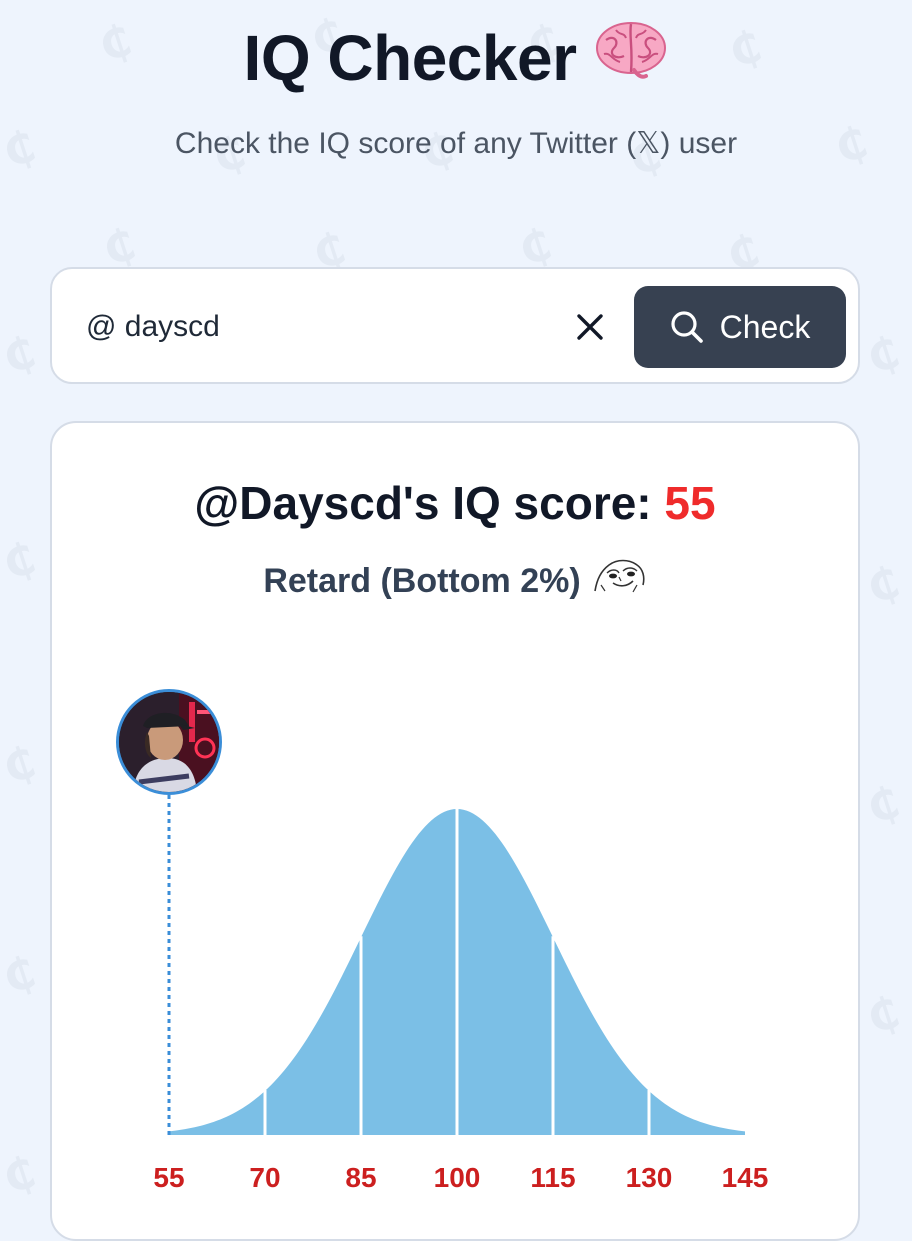 This screenshot has height=1241, width=912. I want to click on close-icon, so click(590, 327).